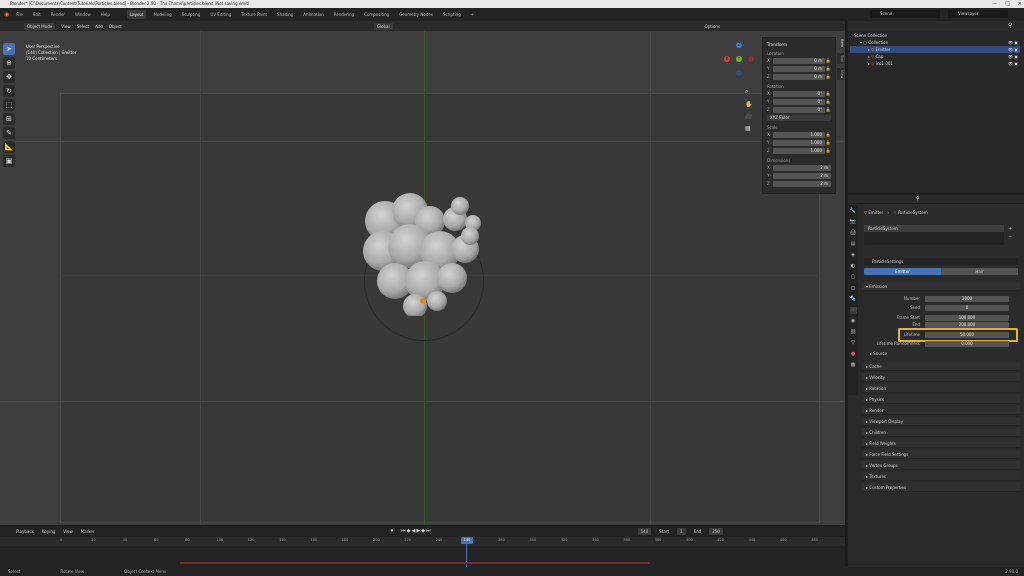  Describe the element at coordinates (799, 60) in the screenshot. I see `location-x-field: 0 m` at that location.